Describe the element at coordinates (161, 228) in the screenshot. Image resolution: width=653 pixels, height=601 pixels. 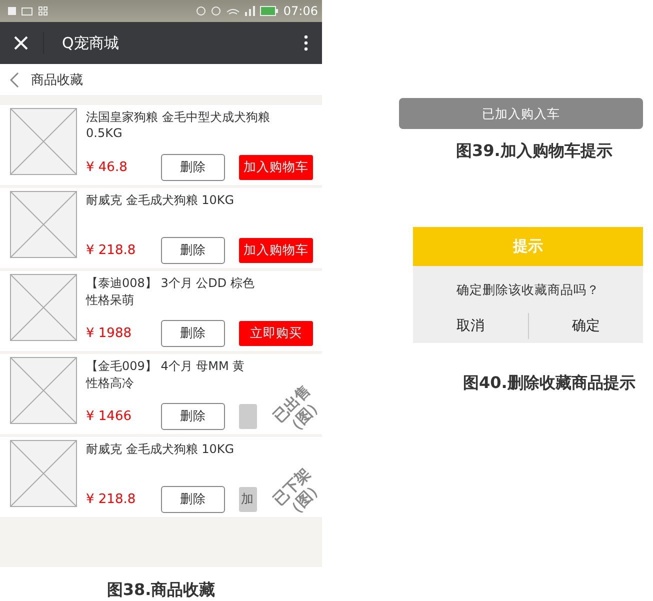
I see `product-card: 耐威克 金毛成犬狗粮 10KG ¥ 218.8 删除 加入购物车` at that location.